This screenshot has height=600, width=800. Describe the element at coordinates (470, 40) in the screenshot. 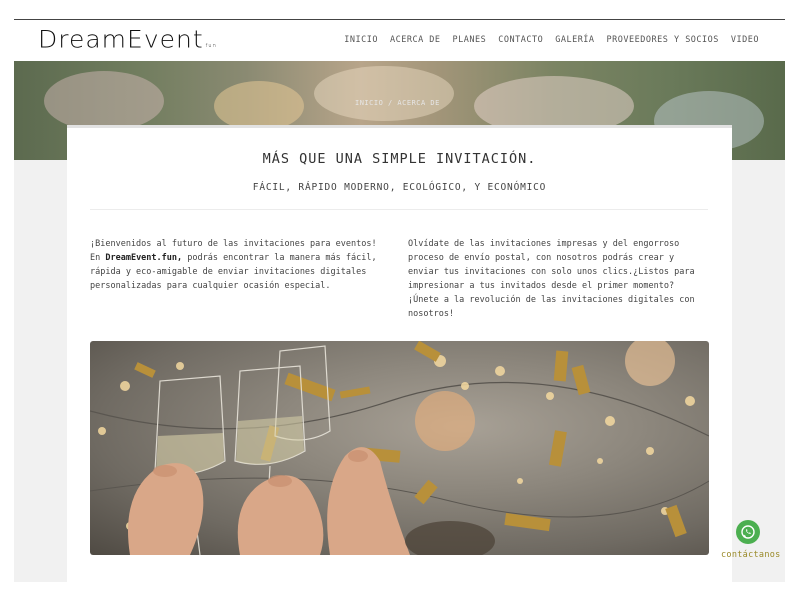

I see `nav-planes: PLANES` at that location.